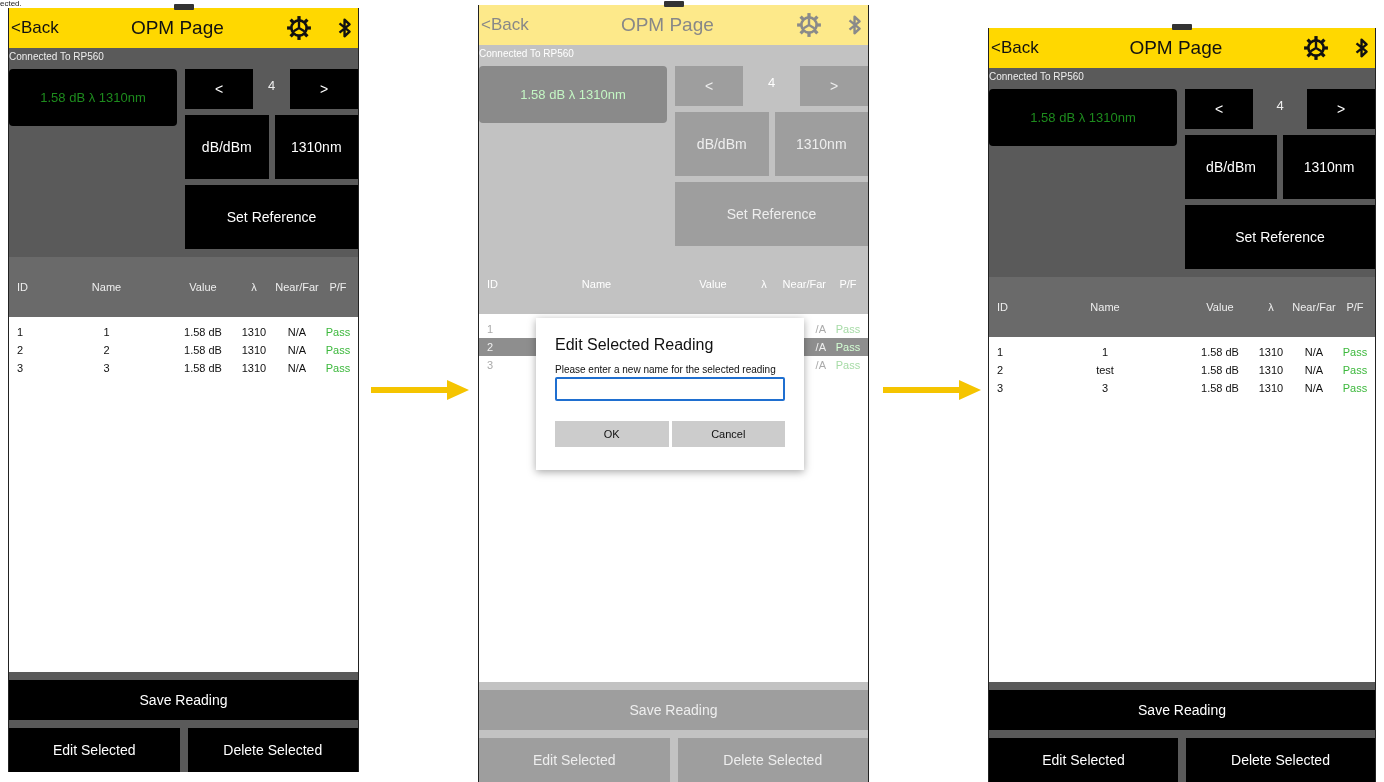  What do you see at coordinates (670, 389) in the screenshot?
I see `name-input-field` at bounding box center [670, 389].